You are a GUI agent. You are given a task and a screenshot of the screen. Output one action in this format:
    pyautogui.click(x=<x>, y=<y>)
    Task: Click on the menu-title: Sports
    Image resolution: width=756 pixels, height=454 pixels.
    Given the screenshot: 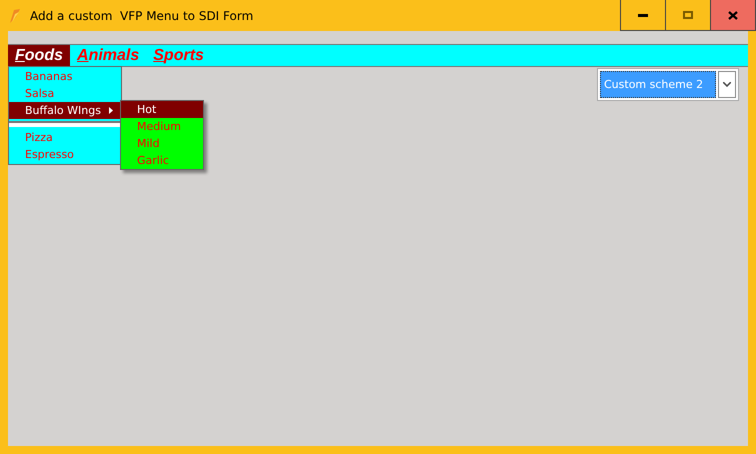 What is the action you would take?
    pyautogui.click(x=178, y=55)
    